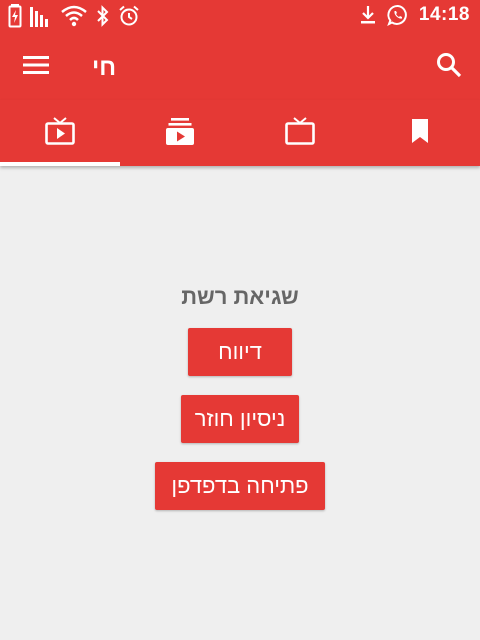 This screenshot has width=480, height=640. What do you see at coordinates (398, 15) in the screenshot?
I see `whatsapp-icon` at bounding box center [398, 15].